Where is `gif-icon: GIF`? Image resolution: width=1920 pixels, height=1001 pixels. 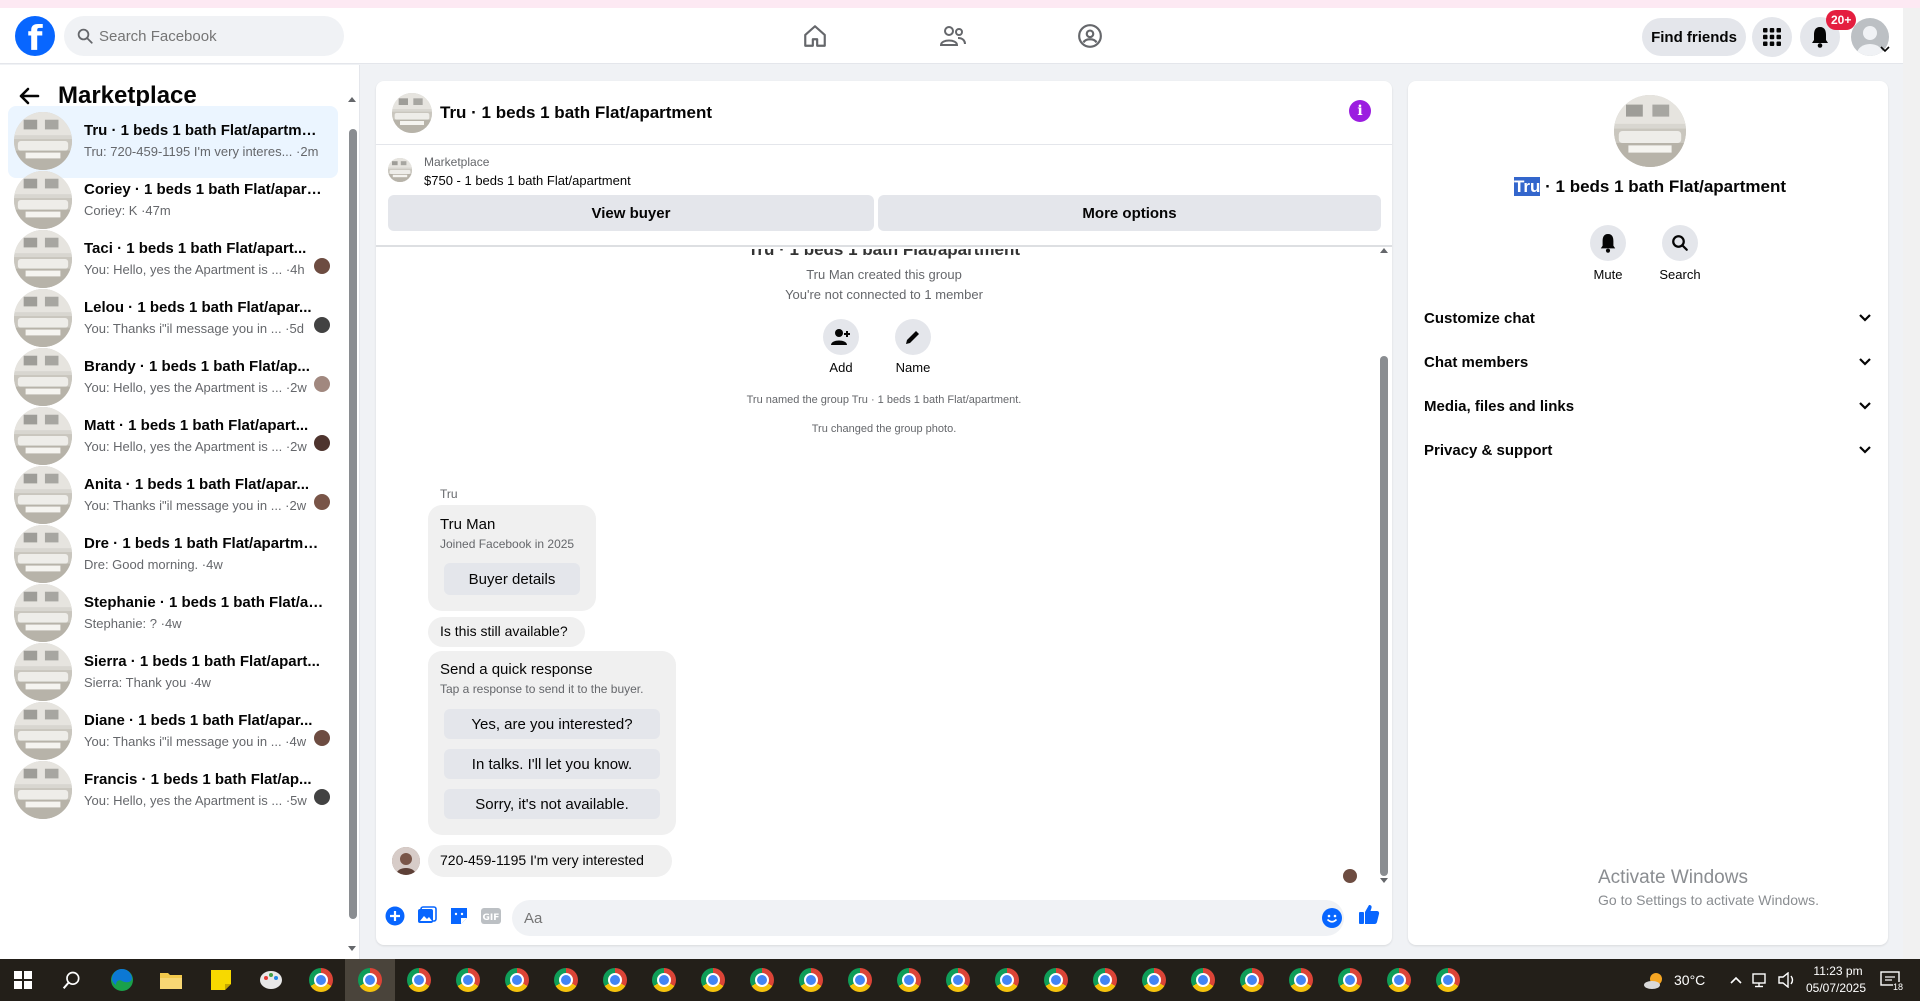
gif-icon: GIF is located at coordinates (491, 916).